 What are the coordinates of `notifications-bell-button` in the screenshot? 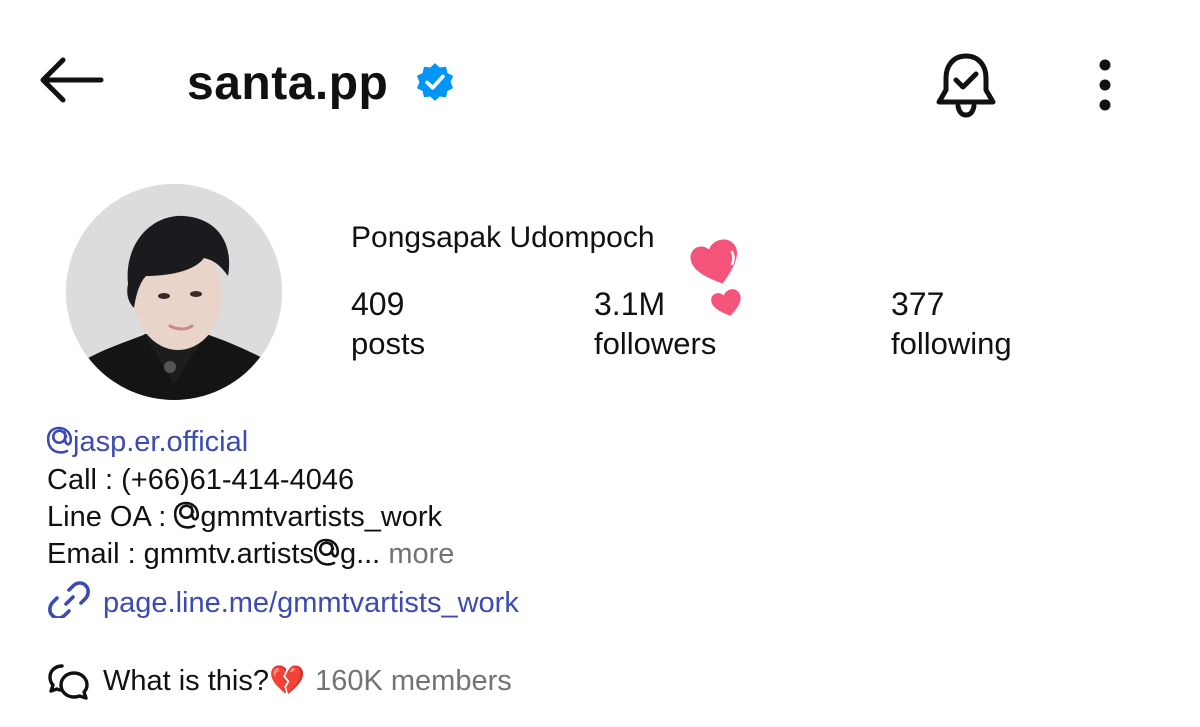 It's located at (966, 84).